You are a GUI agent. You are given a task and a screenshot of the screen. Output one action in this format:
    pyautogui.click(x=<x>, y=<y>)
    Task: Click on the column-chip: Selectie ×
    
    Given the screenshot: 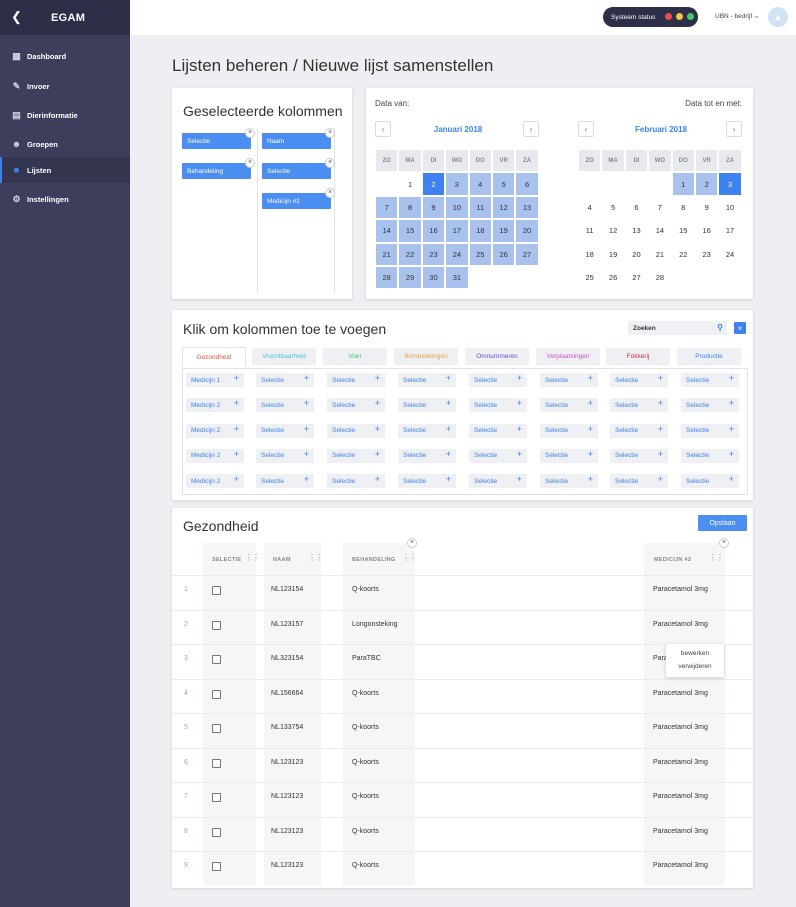 What is the action you would take?
    pyautogui.click(x=298, y=168)
    